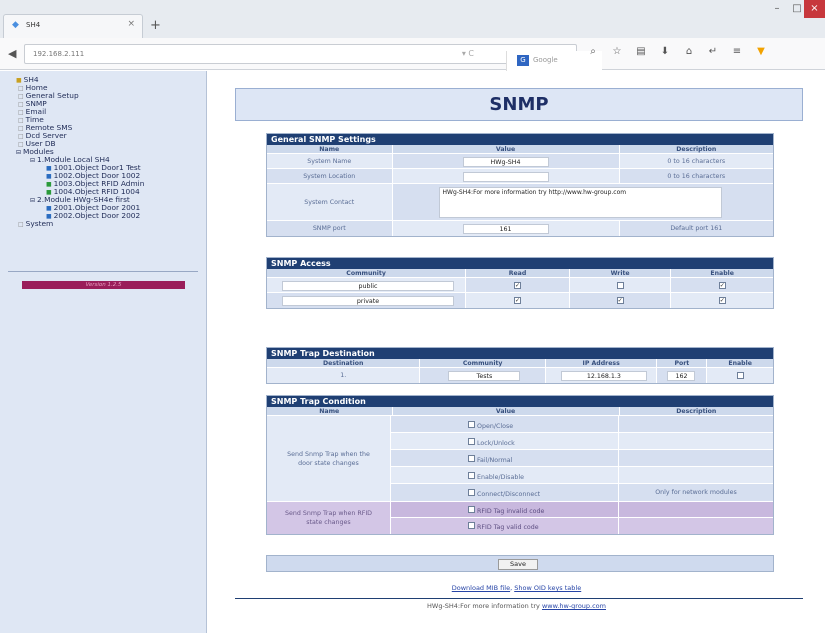 This screenshot has height=633, width=825. Describe the element at coordinates (665, 51) in the screenshot. I see `download-icon: ⬇` at that location.